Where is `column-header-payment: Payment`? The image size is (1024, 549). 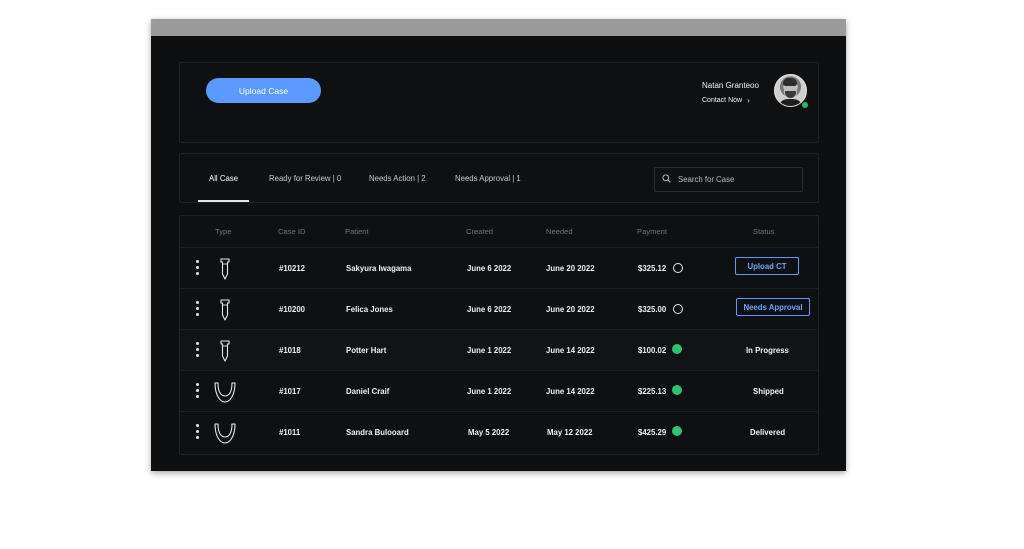 column-header-payment: Payment is located at coordinates (652, 231).